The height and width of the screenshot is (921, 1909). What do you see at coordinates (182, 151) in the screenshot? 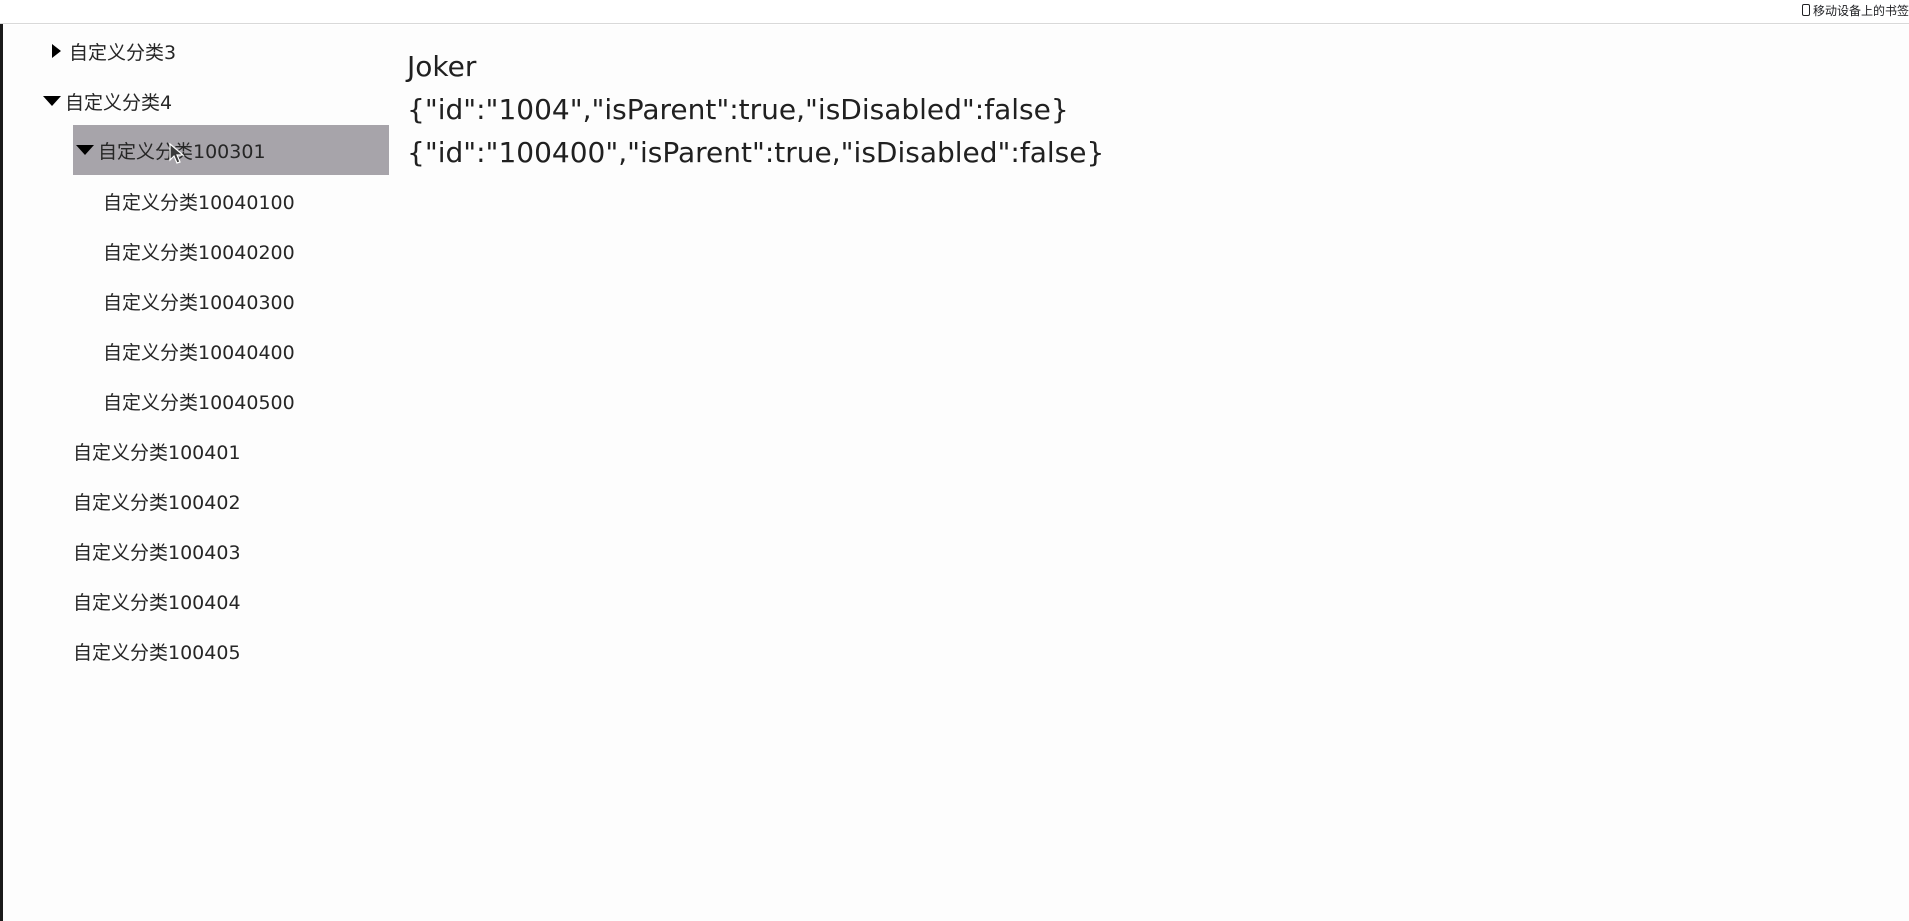
I see `tree-node-label: 自定义分类100301` at bounding box center [182, 151].